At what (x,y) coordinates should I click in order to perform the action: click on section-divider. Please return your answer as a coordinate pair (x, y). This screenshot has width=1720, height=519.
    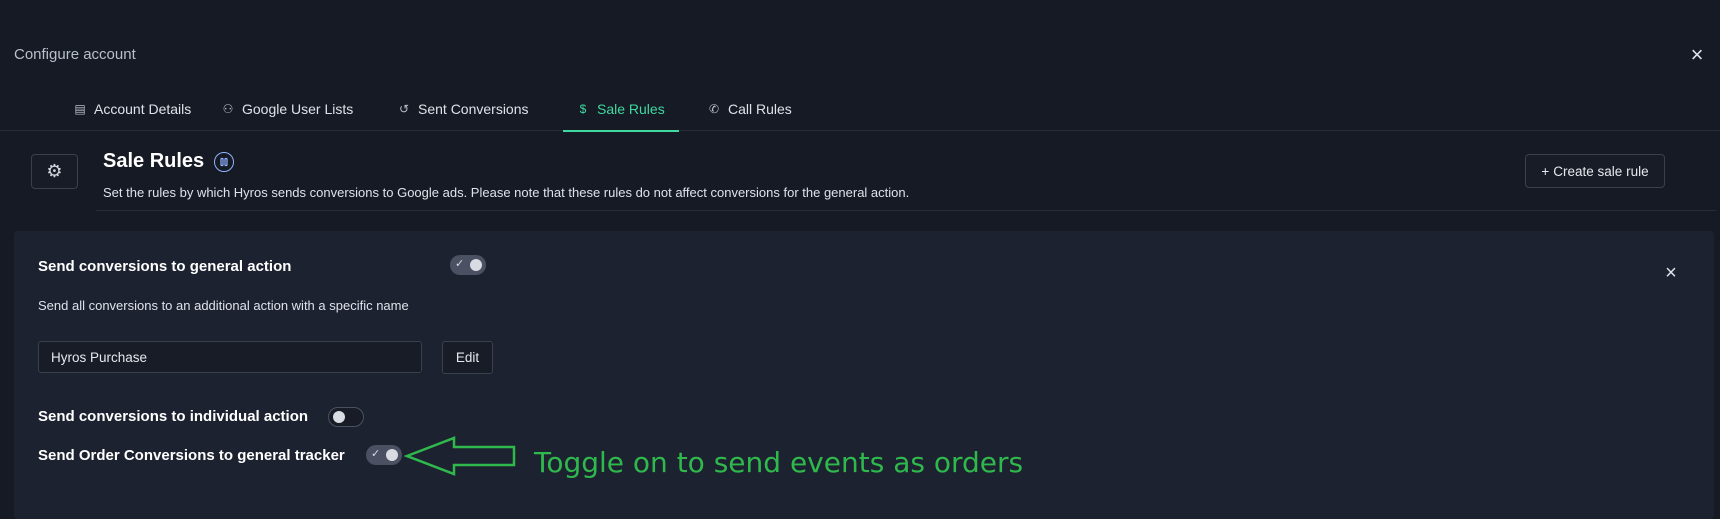
    Looking at the image, I should click on (906, 210).